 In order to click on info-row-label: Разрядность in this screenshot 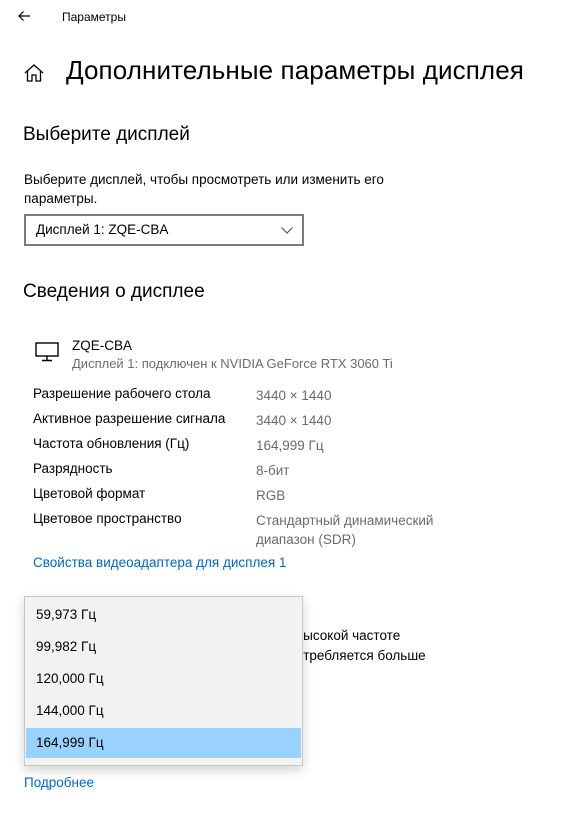, I will do `click(73, 468)`.